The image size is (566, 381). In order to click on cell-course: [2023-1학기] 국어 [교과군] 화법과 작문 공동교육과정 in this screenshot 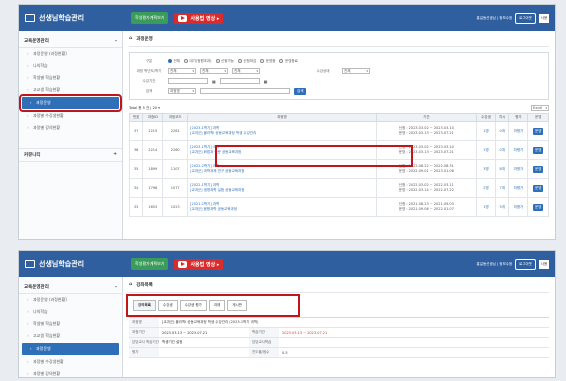, I will do `click(282, 150)`.